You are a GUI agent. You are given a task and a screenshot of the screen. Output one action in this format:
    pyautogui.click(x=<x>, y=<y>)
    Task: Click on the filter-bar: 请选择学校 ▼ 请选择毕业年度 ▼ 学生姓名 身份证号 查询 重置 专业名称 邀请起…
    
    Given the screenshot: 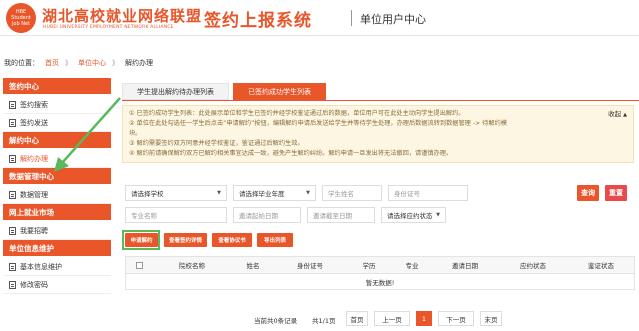 What is the action you would take?
    pyautogui.click(x=380, y=208)
    